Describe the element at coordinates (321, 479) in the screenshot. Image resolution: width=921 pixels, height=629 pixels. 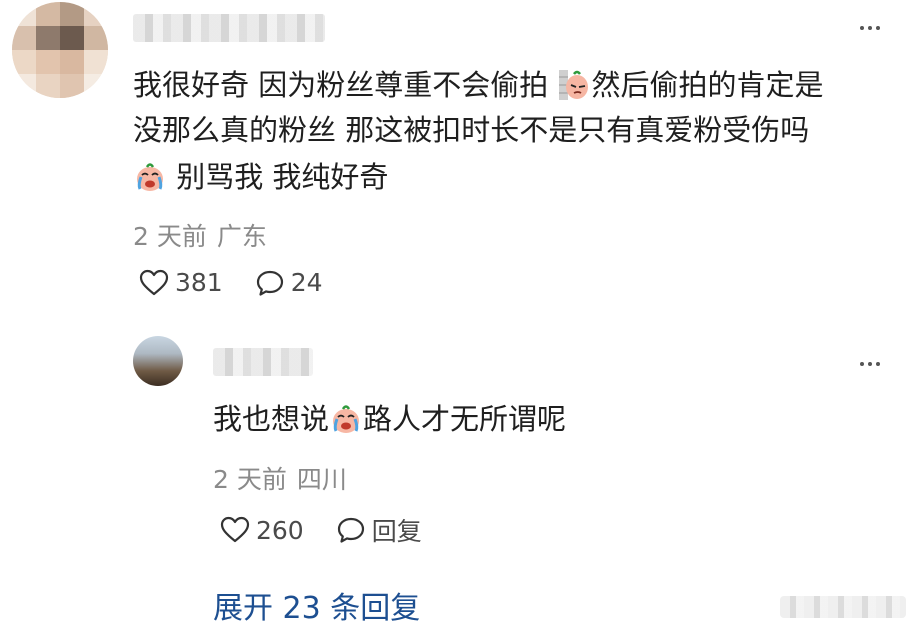
I see `reply-location: 四川` at that location.